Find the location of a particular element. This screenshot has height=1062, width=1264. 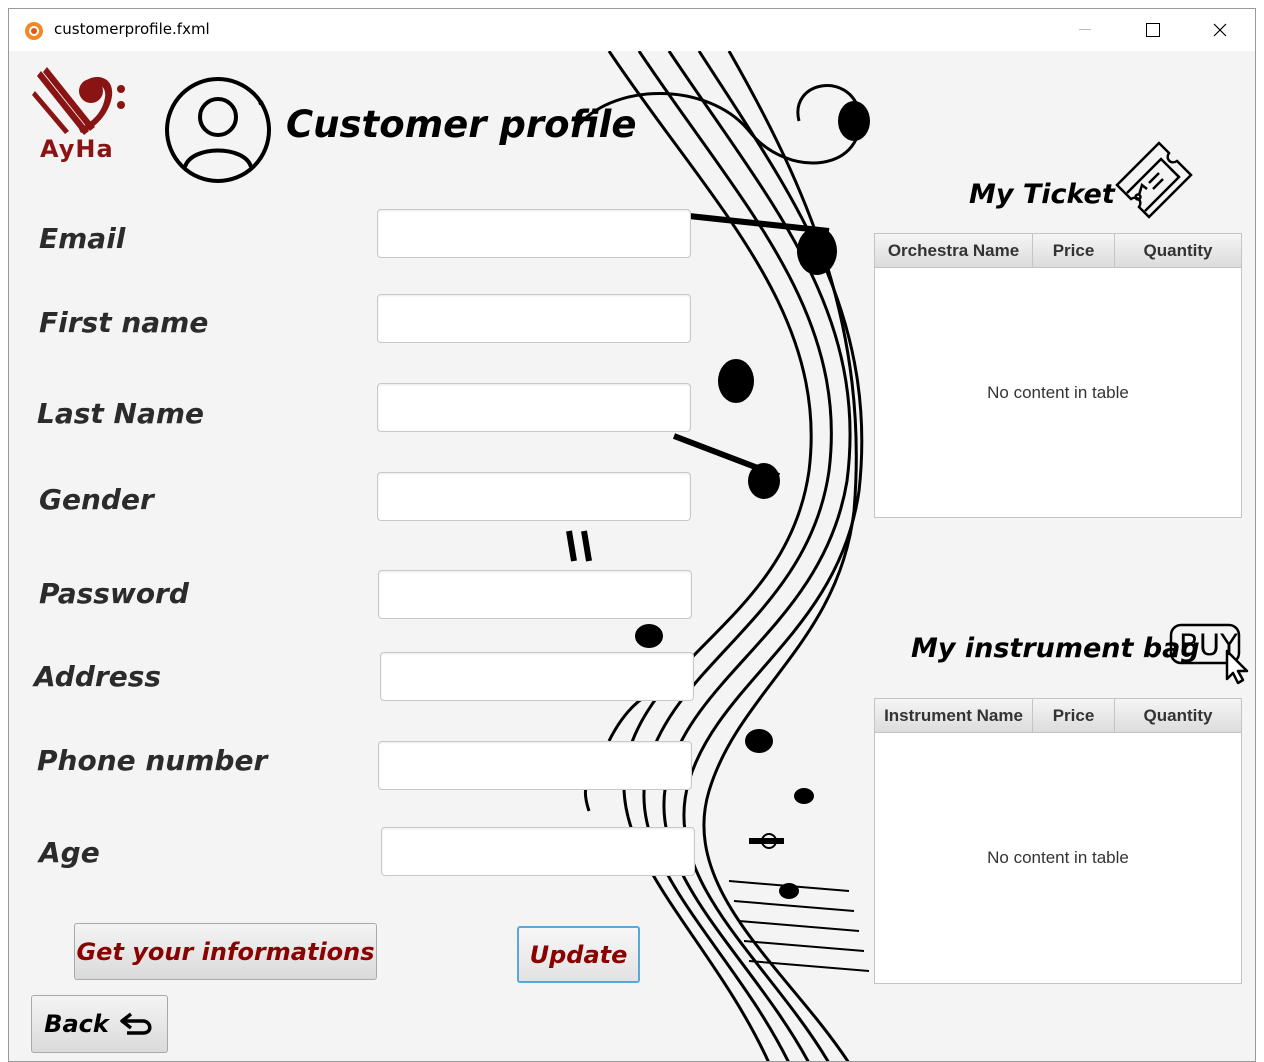

maximize-icon is located at coordinates (1153, 30).